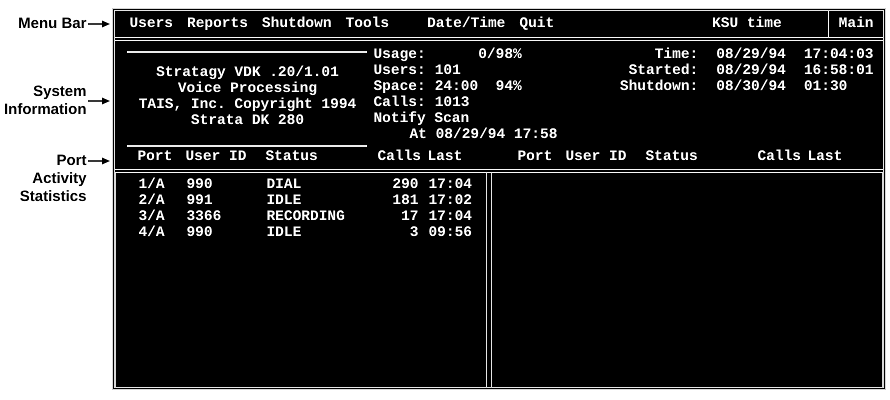 Image resolution: width=890 pixels, height=400 pixels. Describe the element at coordinates (499, 55) in the screenshot. I see `stat-value: 0/98%` at that location.